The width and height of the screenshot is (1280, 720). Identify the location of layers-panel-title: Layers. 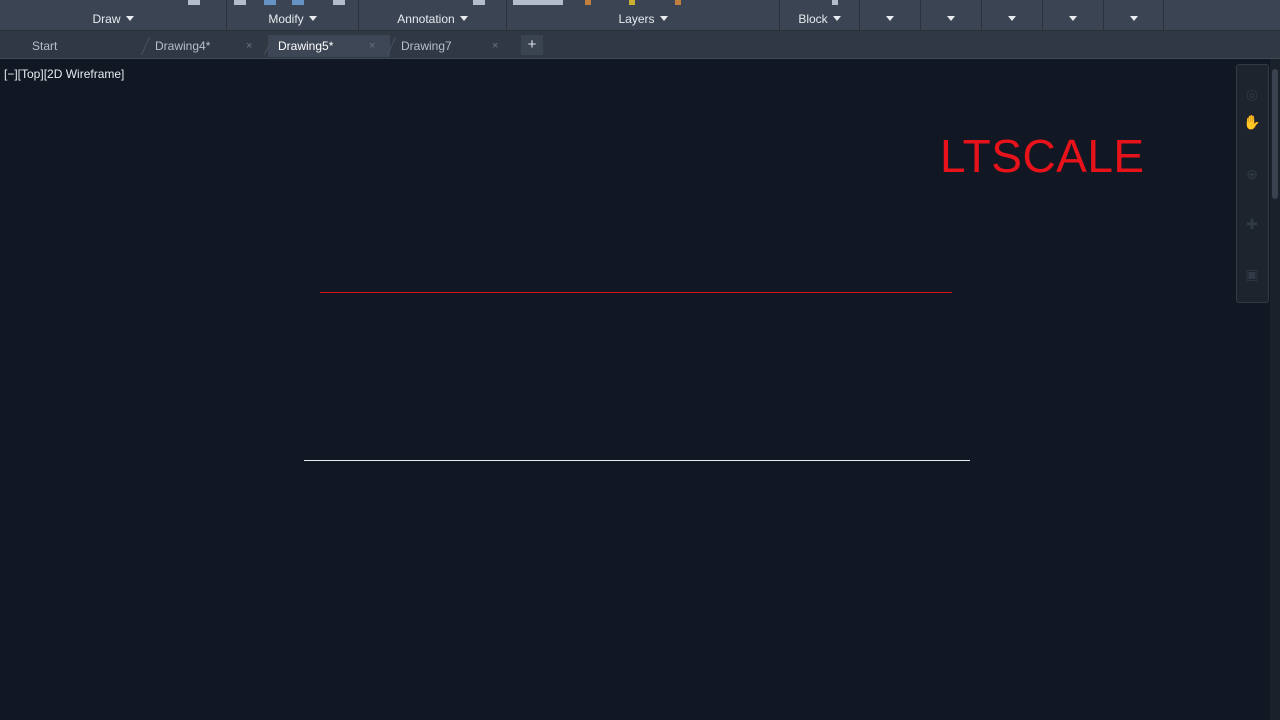
(643, 19).